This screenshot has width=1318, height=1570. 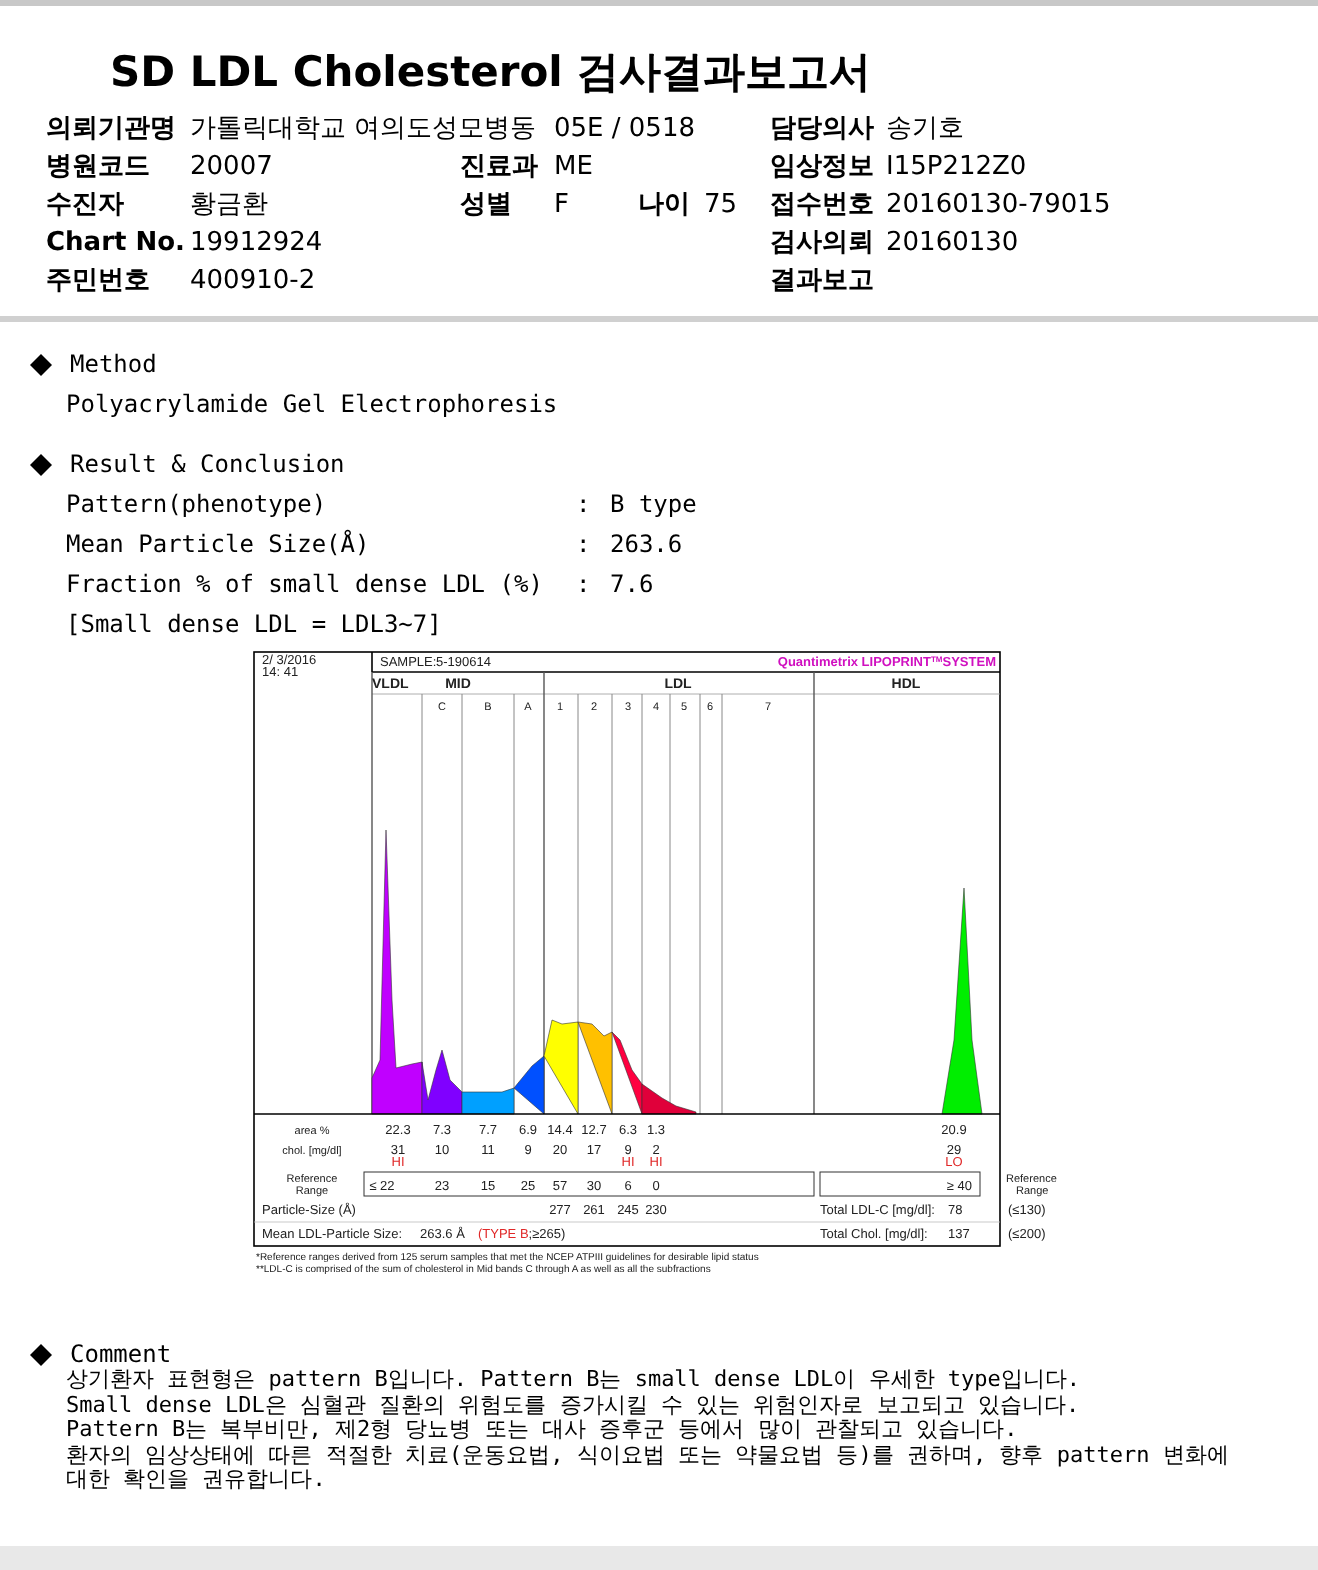 What do you see at coordinates (647, 1455) in the screenshot?
I see `comment-line: 환자의 임상상태에 따른 적절한 치료(운동요법, 식이요법 또는 약물요법 등)를 권하며, 향후 pattern 변화에` at bounding box center [647, 1455].